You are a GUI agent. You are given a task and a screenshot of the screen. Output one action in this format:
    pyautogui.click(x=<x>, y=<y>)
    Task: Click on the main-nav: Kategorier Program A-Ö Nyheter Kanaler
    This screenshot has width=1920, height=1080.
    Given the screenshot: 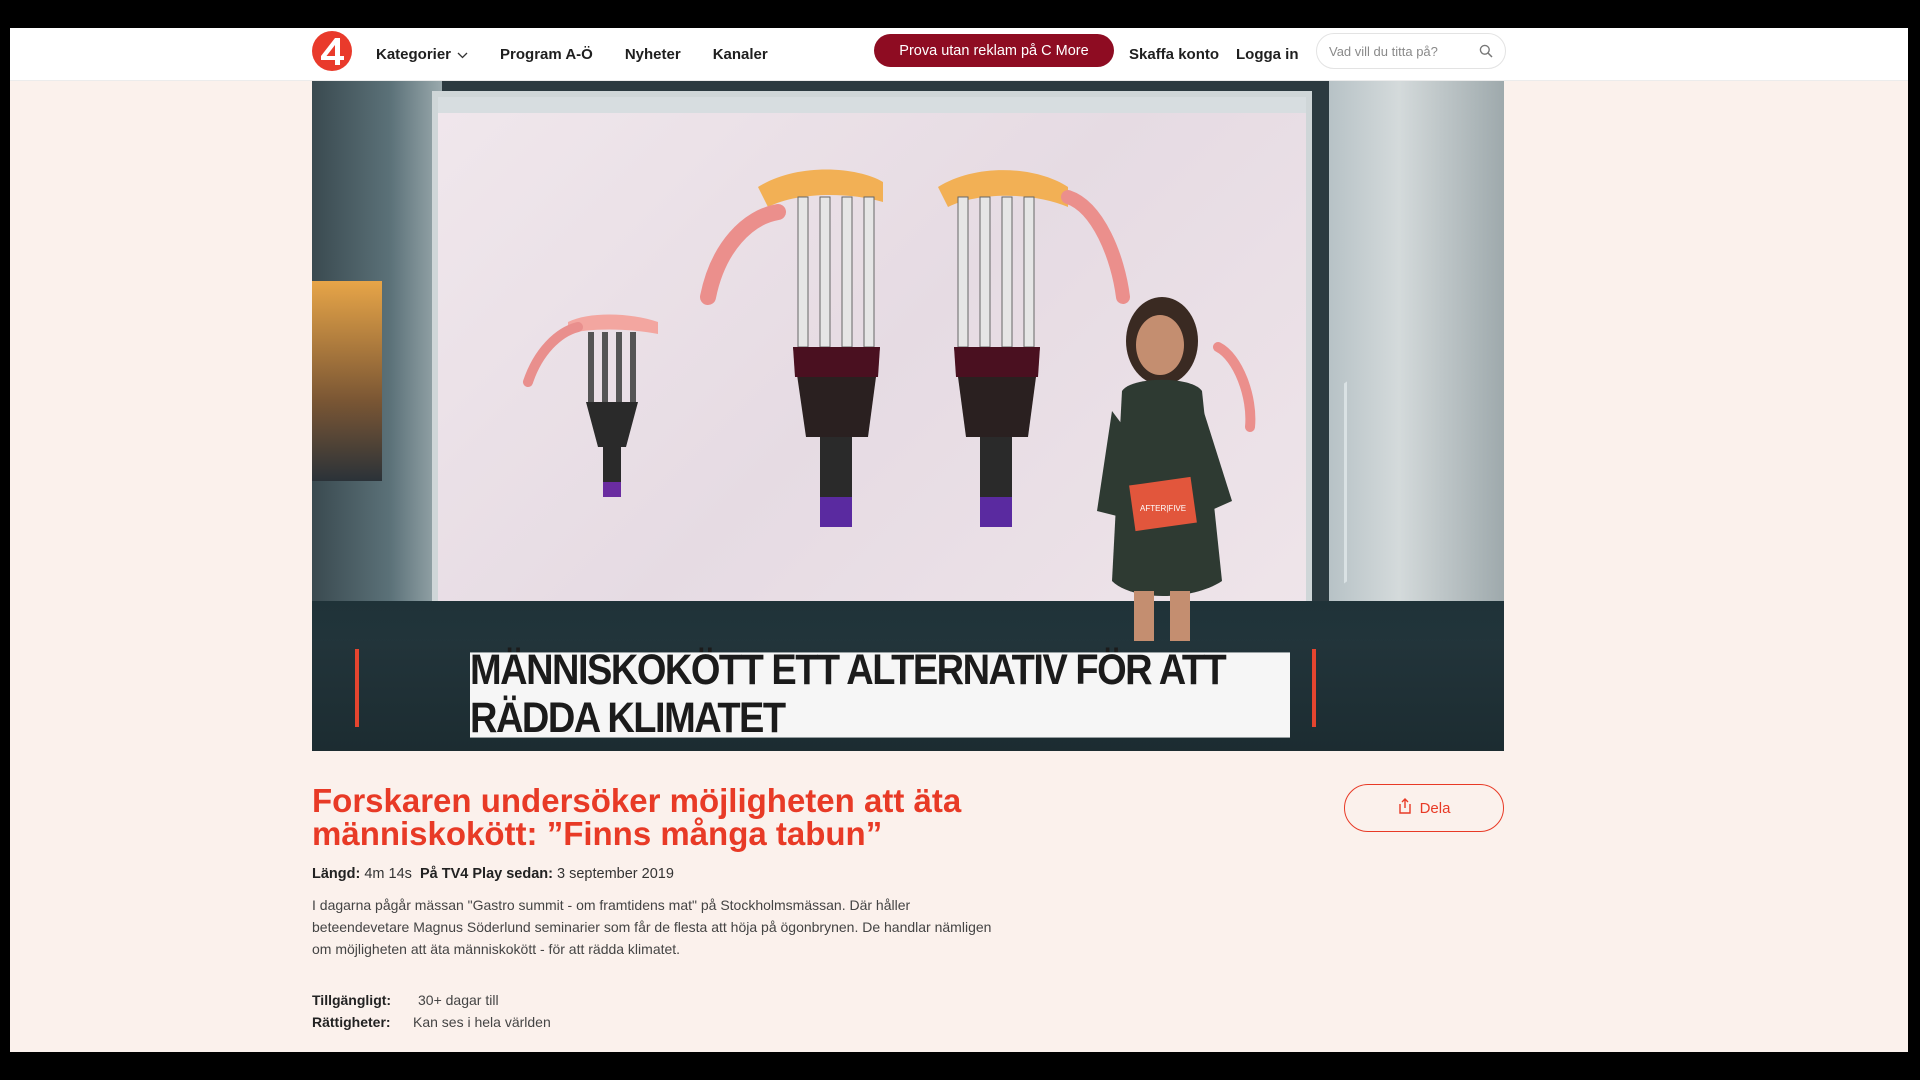 What is the action you would take?
    pyautogui.click(x=588, y=54)
    